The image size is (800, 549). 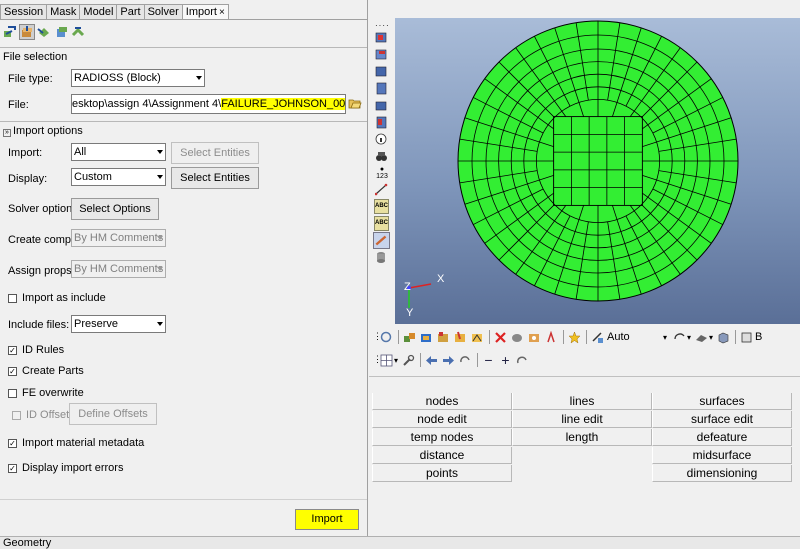 What do you see at coordinates (505, 360) in the screenshot?
I see `zoom-in-icon: +` at bounding box center [505, 360].